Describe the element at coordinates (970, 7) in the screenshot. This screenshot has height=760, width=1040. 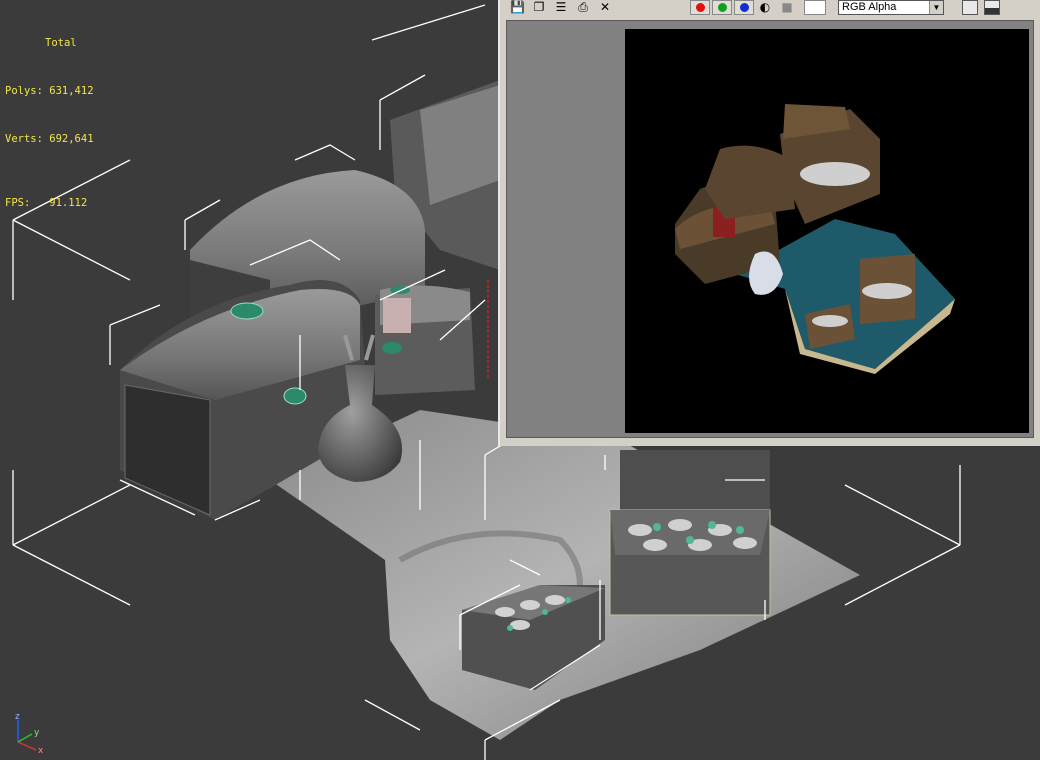
I see `toggle-ui-overlay-icon` at that location.